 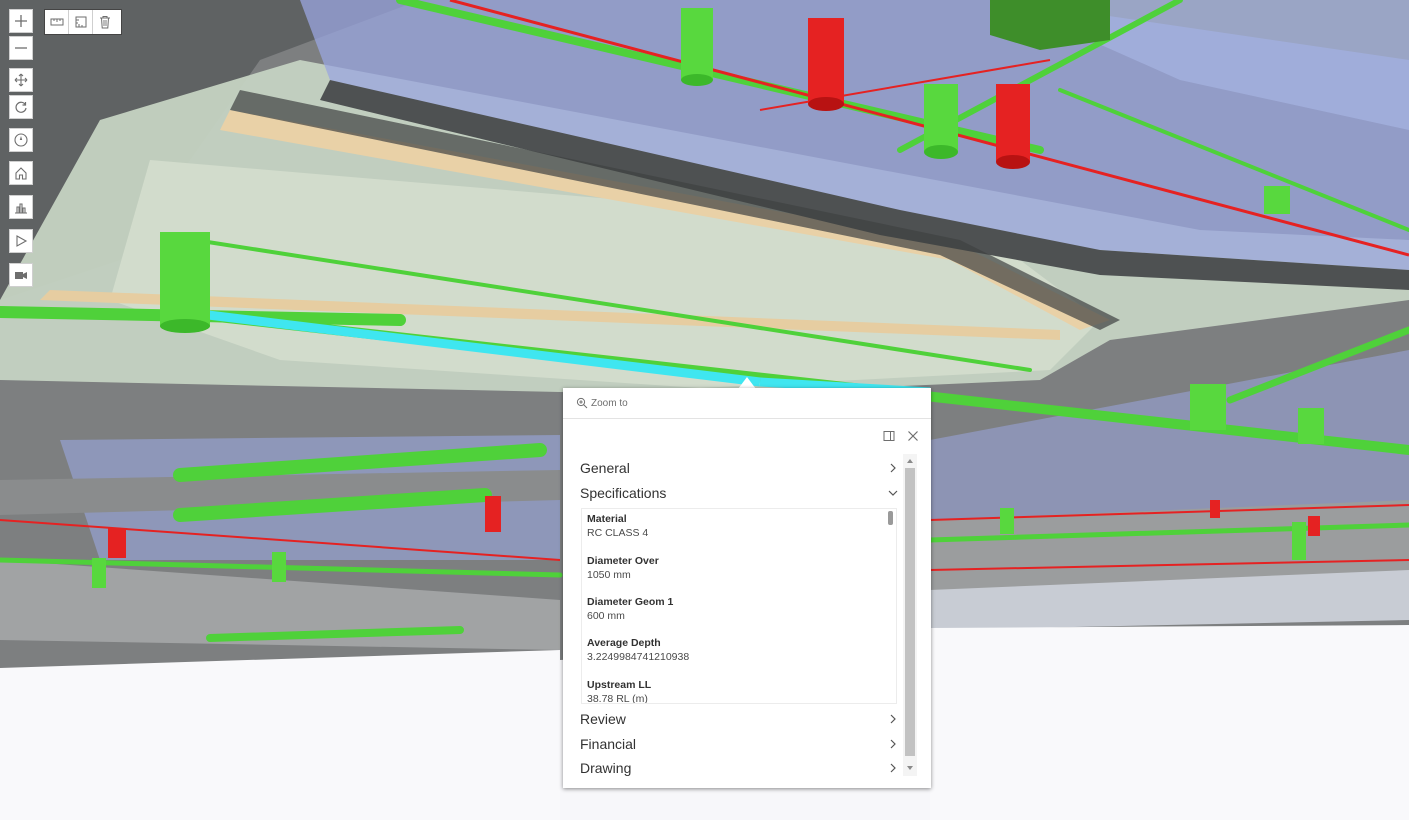 What do you see at coordinates (739, 468) in the screenshot?
I see `section-general: General` at bounding box center [739, 468].